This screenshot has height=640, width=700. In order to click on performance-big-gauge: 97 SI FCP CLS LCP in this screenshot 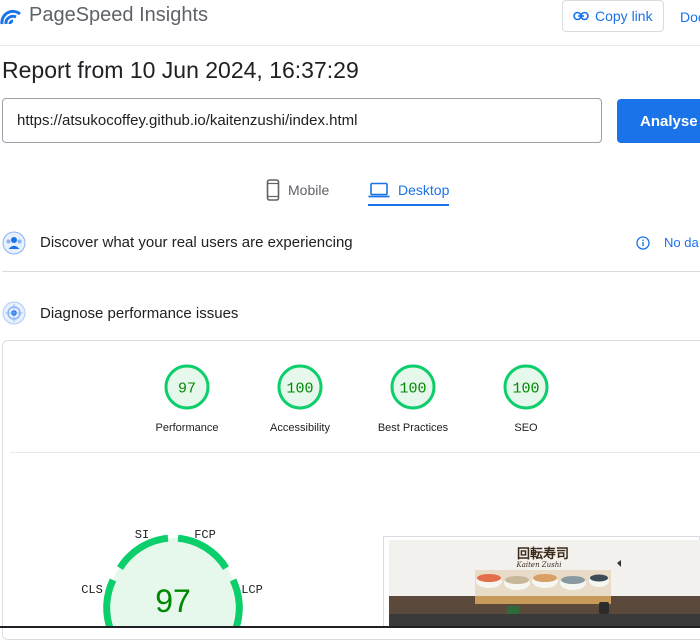, I will do `click(172, 578)`.